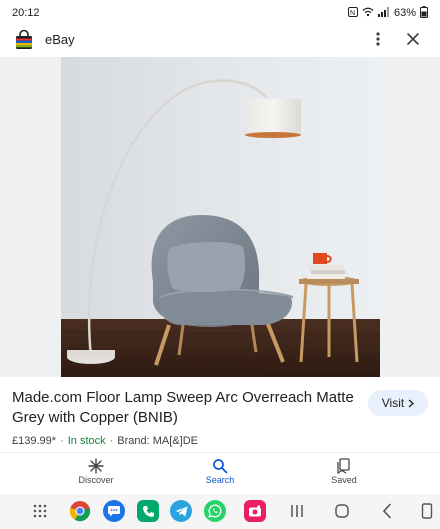 The image size is (440, 529). What do you see at coordinates (220, 466) in the screenshot?
I see `search-icon` at bounding box center [220, 466].